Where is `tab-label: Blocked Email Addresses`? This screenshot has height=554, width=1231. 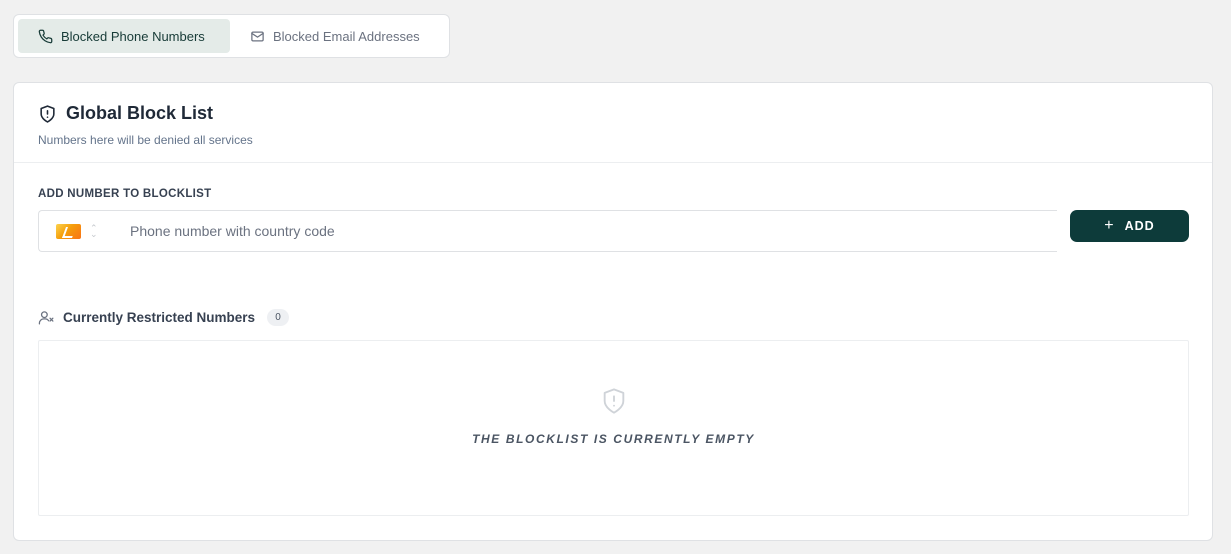
tab-label: Blocked Email Addresses is located at coordinates (346, 36).